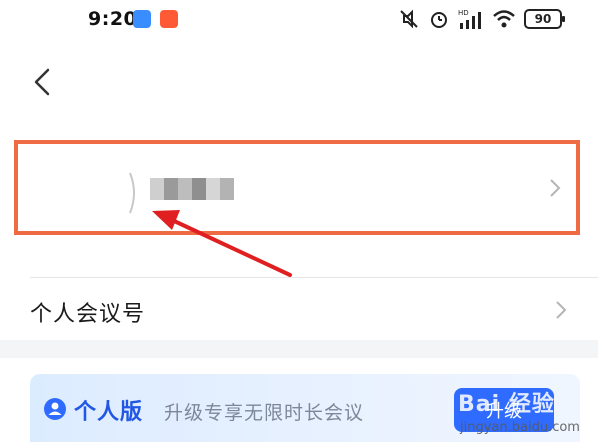 The height and width of the screenshot is (442, 598). I want to click on personal-meeting-id-label: 个人会议号, so click(88, 314).